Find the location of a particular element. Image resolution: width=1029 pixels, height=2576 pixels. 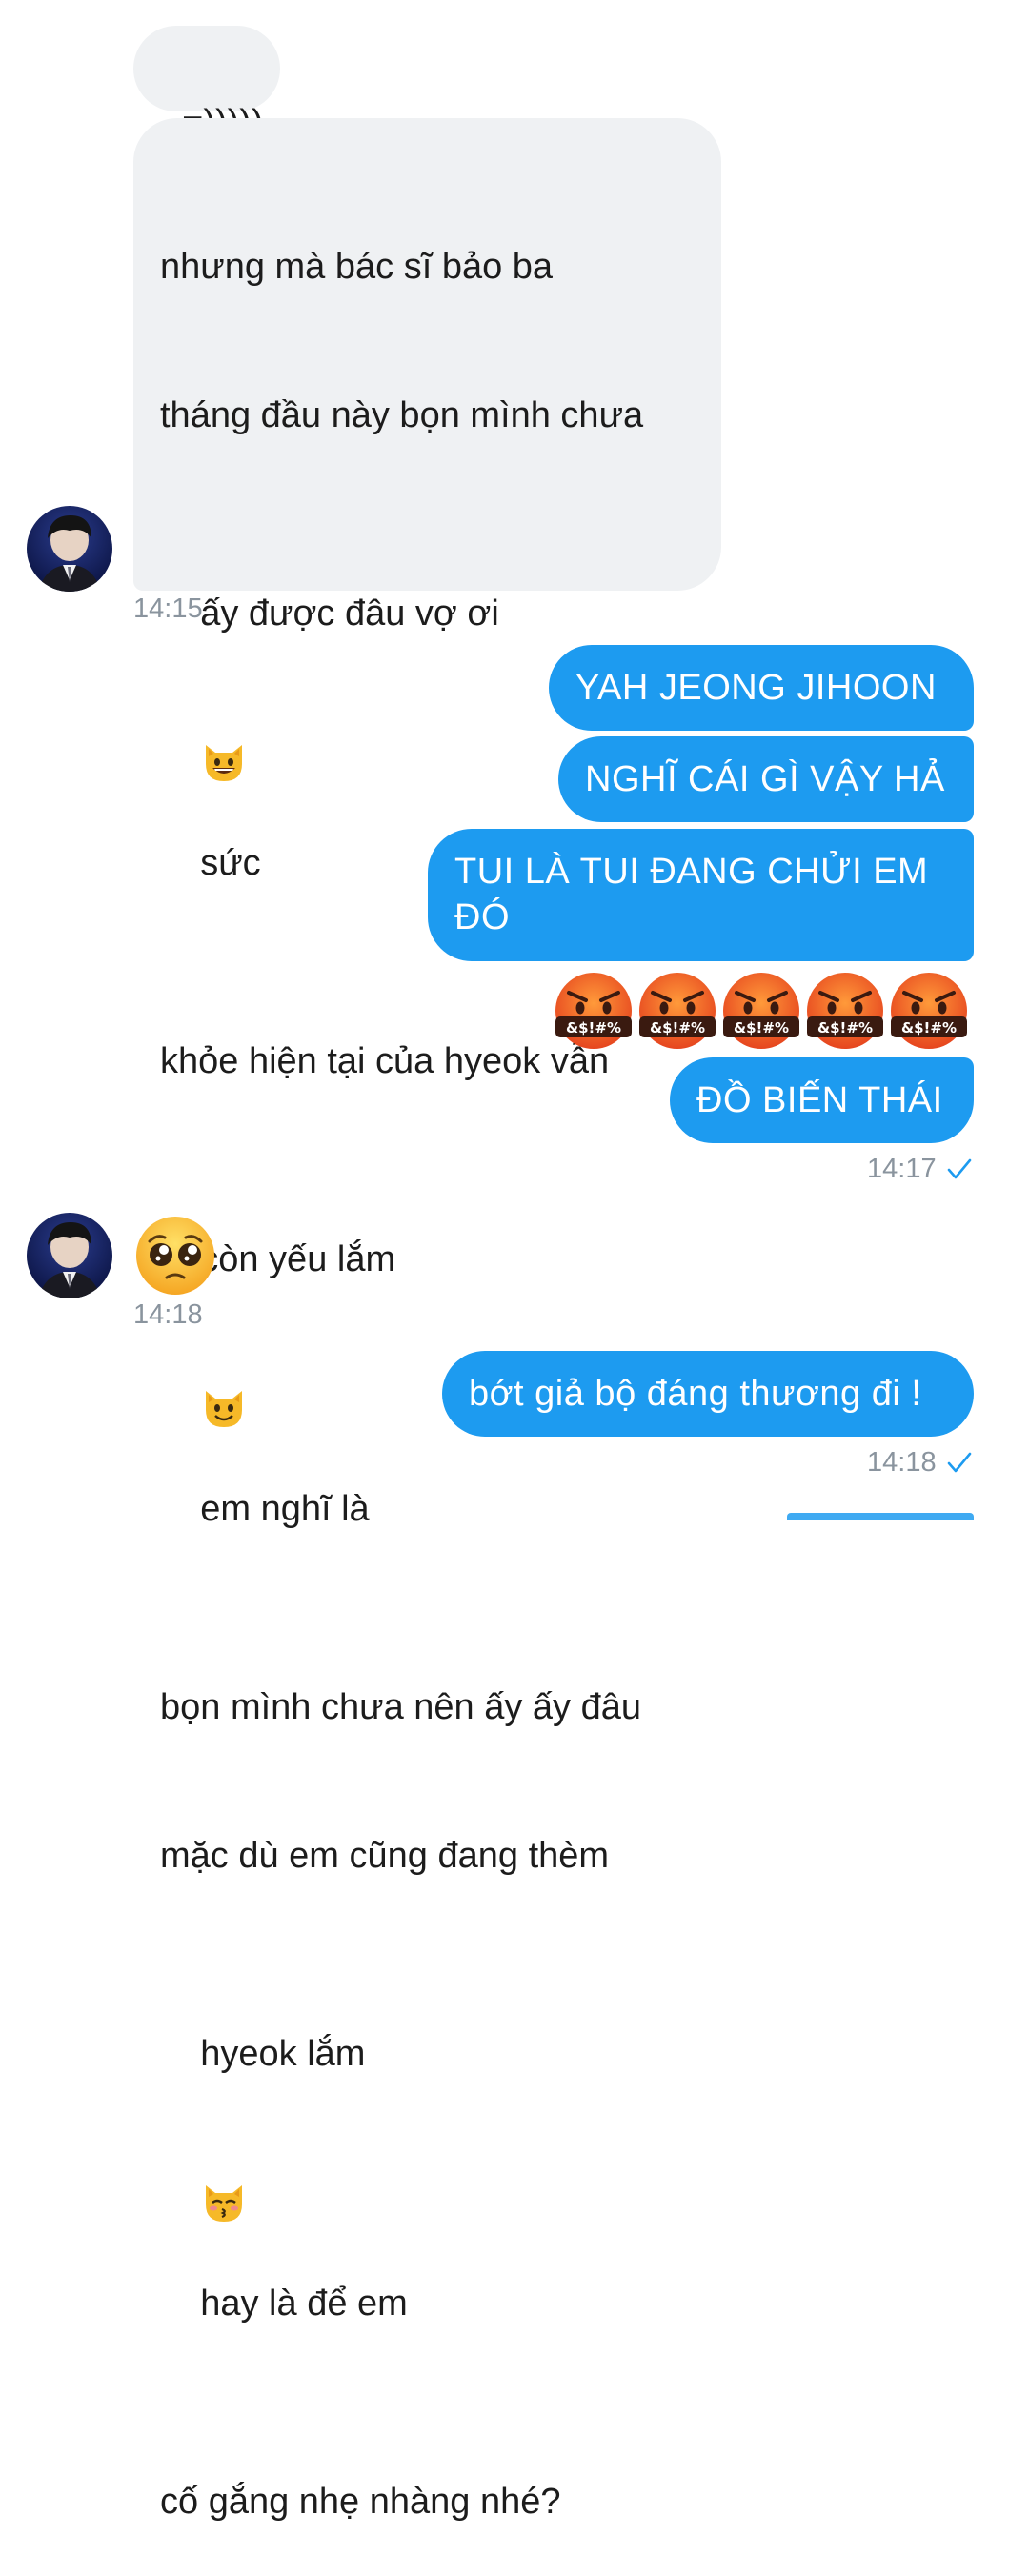

message-text: NGHĨ CÁI GÌ VẬY HẢ is located at coordinates (765, 779).